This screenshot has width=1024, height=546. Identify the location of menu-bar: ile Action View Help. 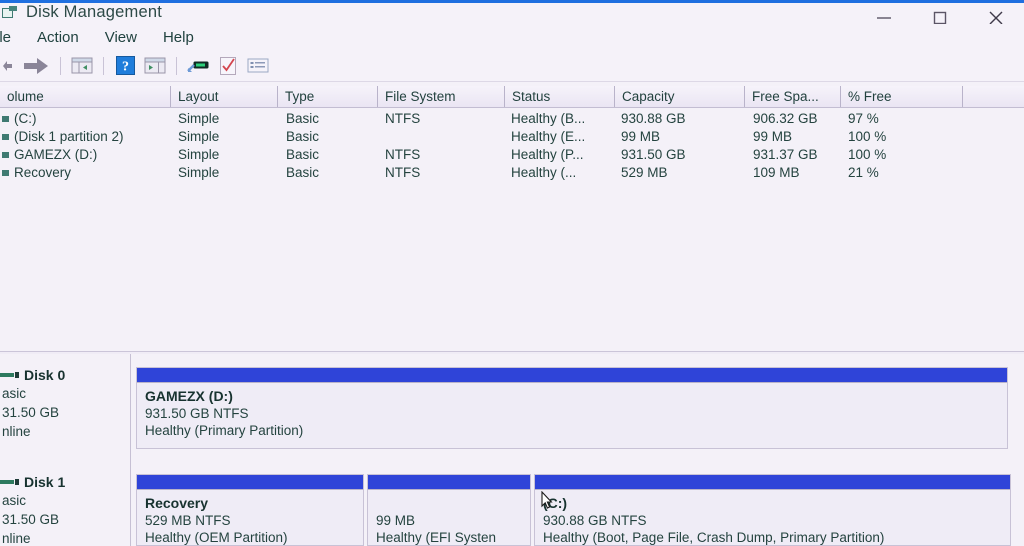
(512, 37).